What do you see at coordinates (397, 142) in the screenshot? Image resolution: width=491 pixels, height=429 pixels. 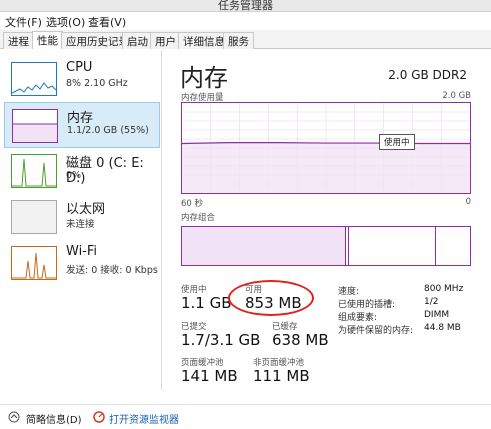 I see `chart-tooltip: 使用中` at bounding box center [397, 142].